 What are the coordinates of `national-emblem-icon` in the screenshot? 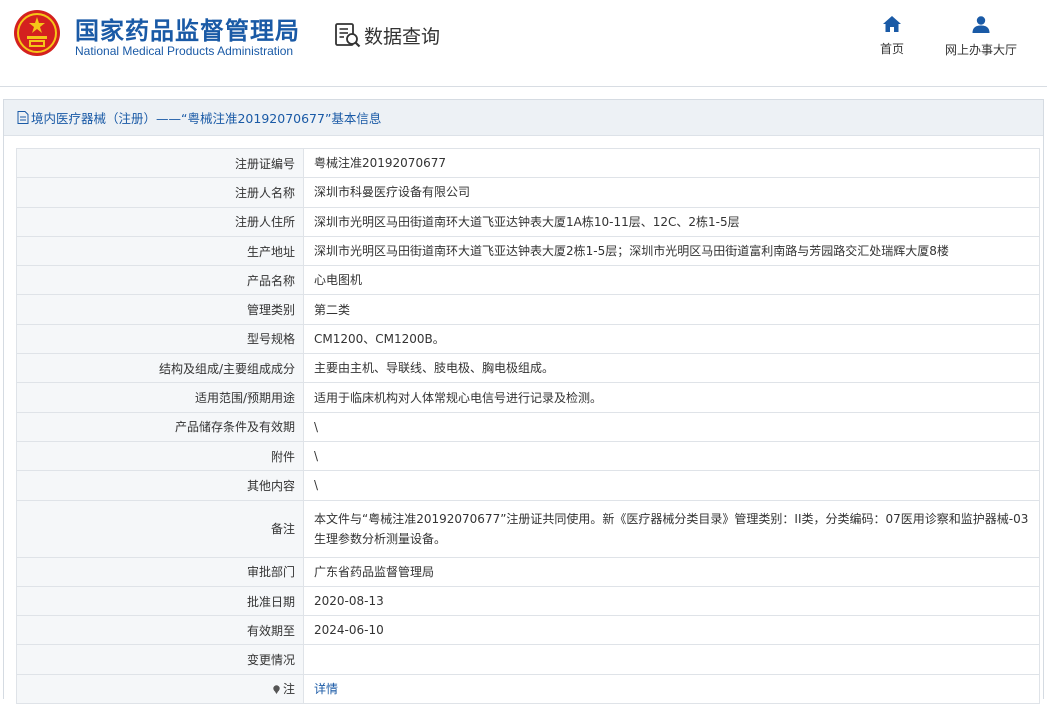 It's located at (37, 33).